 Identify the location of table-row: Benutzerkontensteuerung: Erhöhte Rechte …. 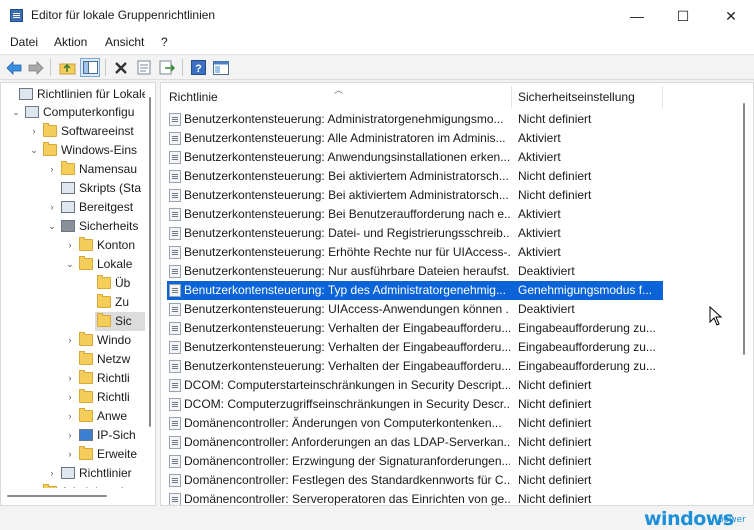
(415, 252).